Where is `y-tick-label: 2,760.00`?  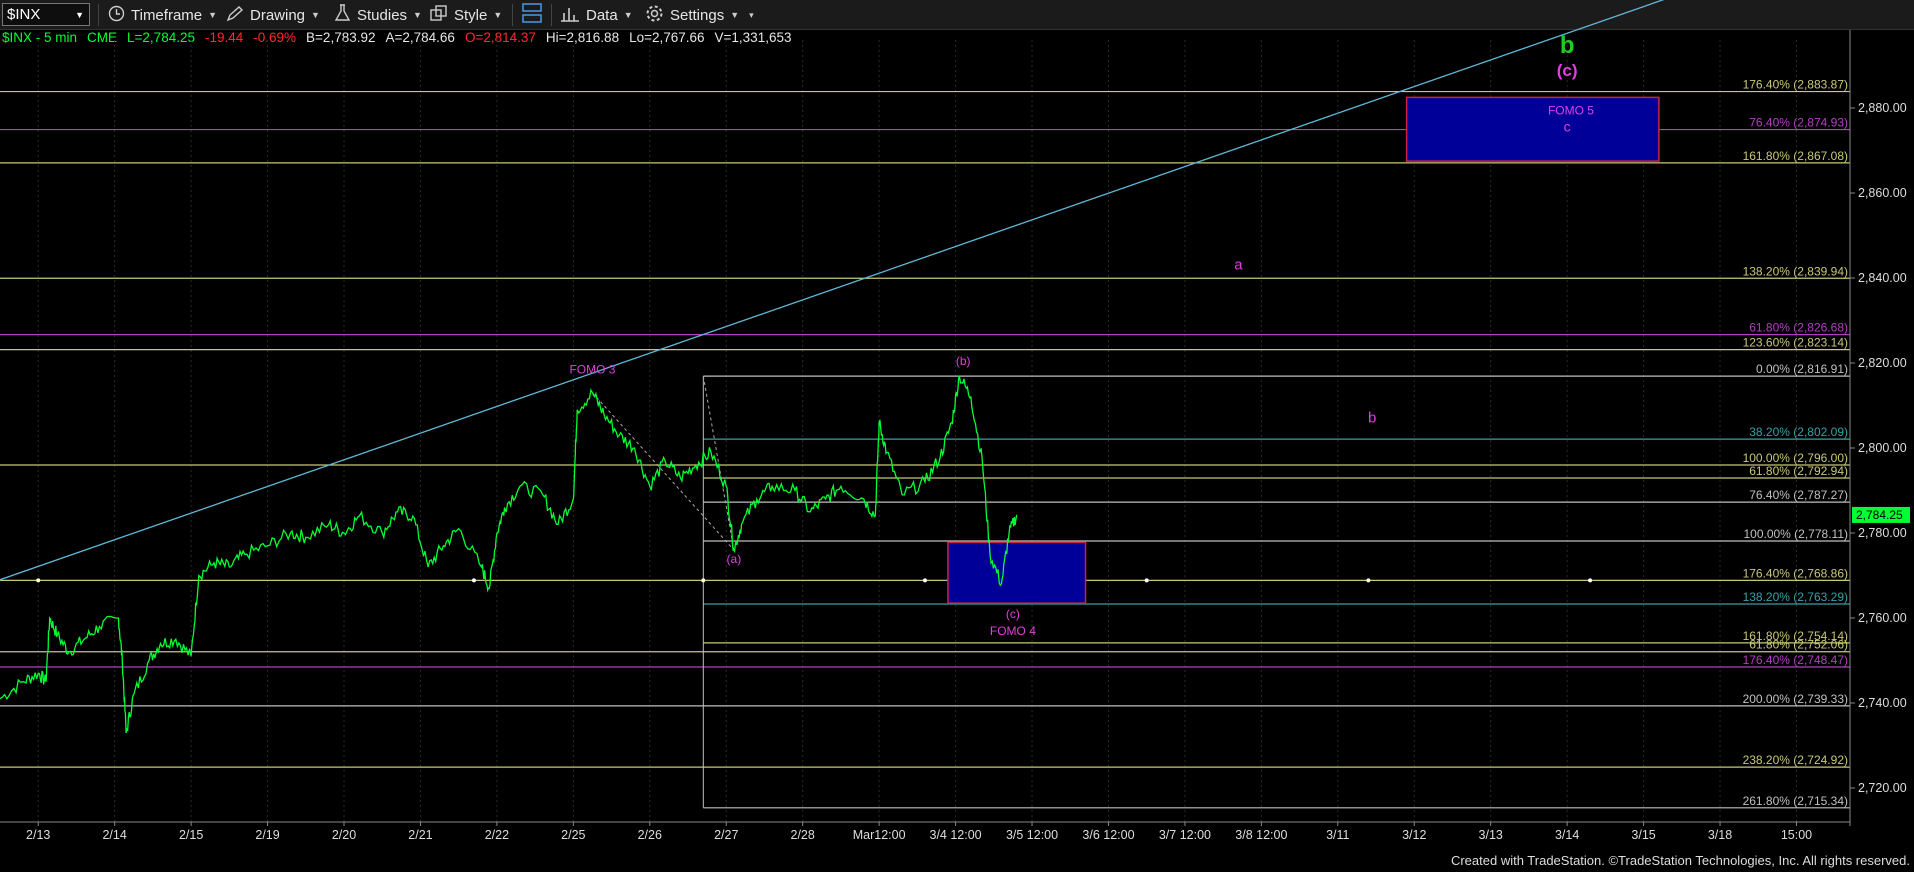
y-tick-label: 2,760.00 is located at coordinates (1882, 618).